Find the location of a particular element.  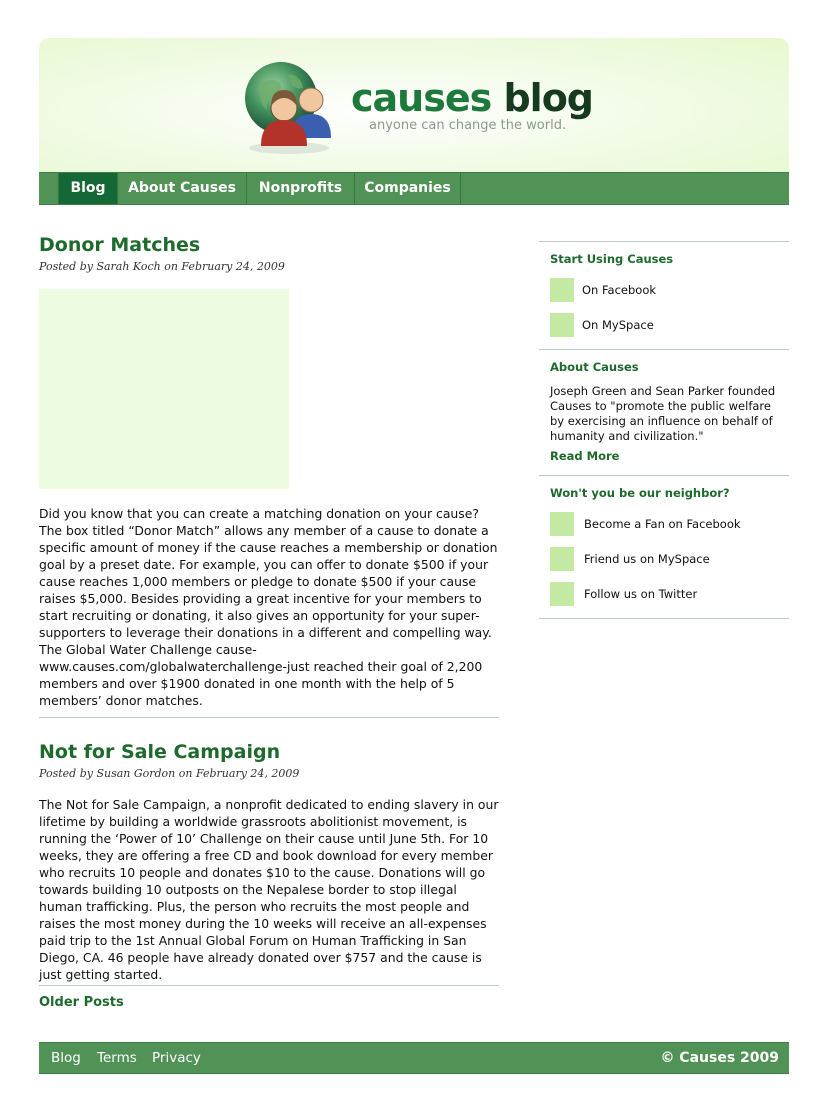

facebook-fan-link: Become a Fan on Facebook is located at coordinates (664, 524).